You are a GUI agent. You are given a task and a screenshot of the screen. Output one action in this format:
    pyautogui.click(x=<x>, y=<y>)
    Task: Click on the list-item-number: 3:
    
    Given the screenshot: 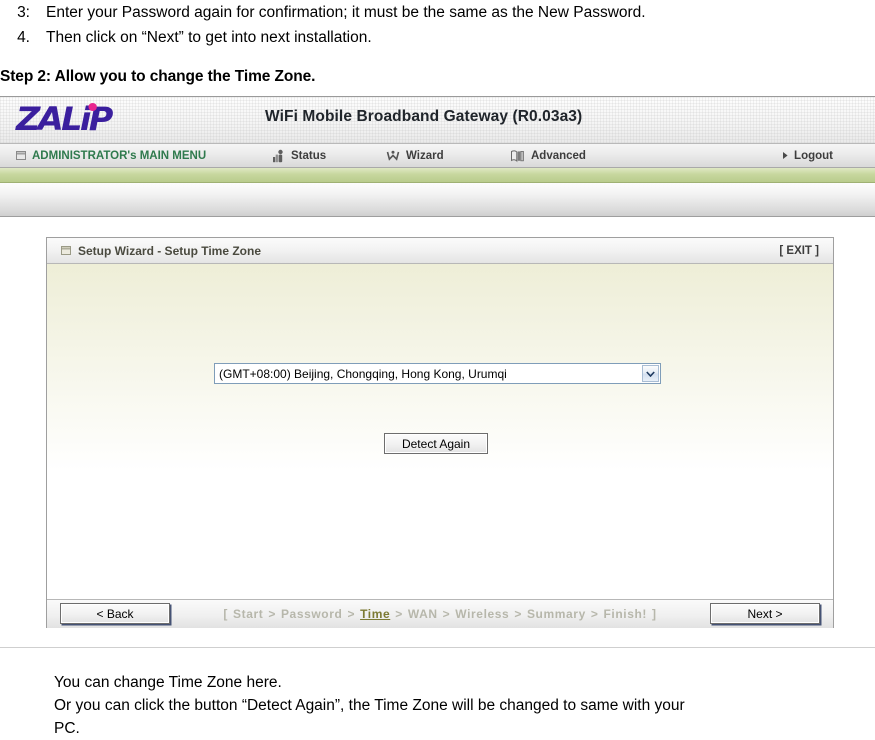 What is the action you would take?
    pyautogui.click(x=23, y=12)
    